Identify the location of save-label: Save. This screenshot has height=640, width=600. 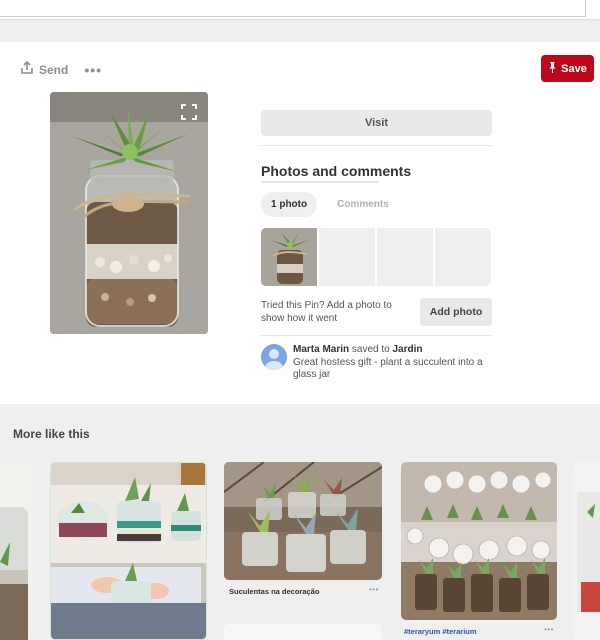
(574, 68).